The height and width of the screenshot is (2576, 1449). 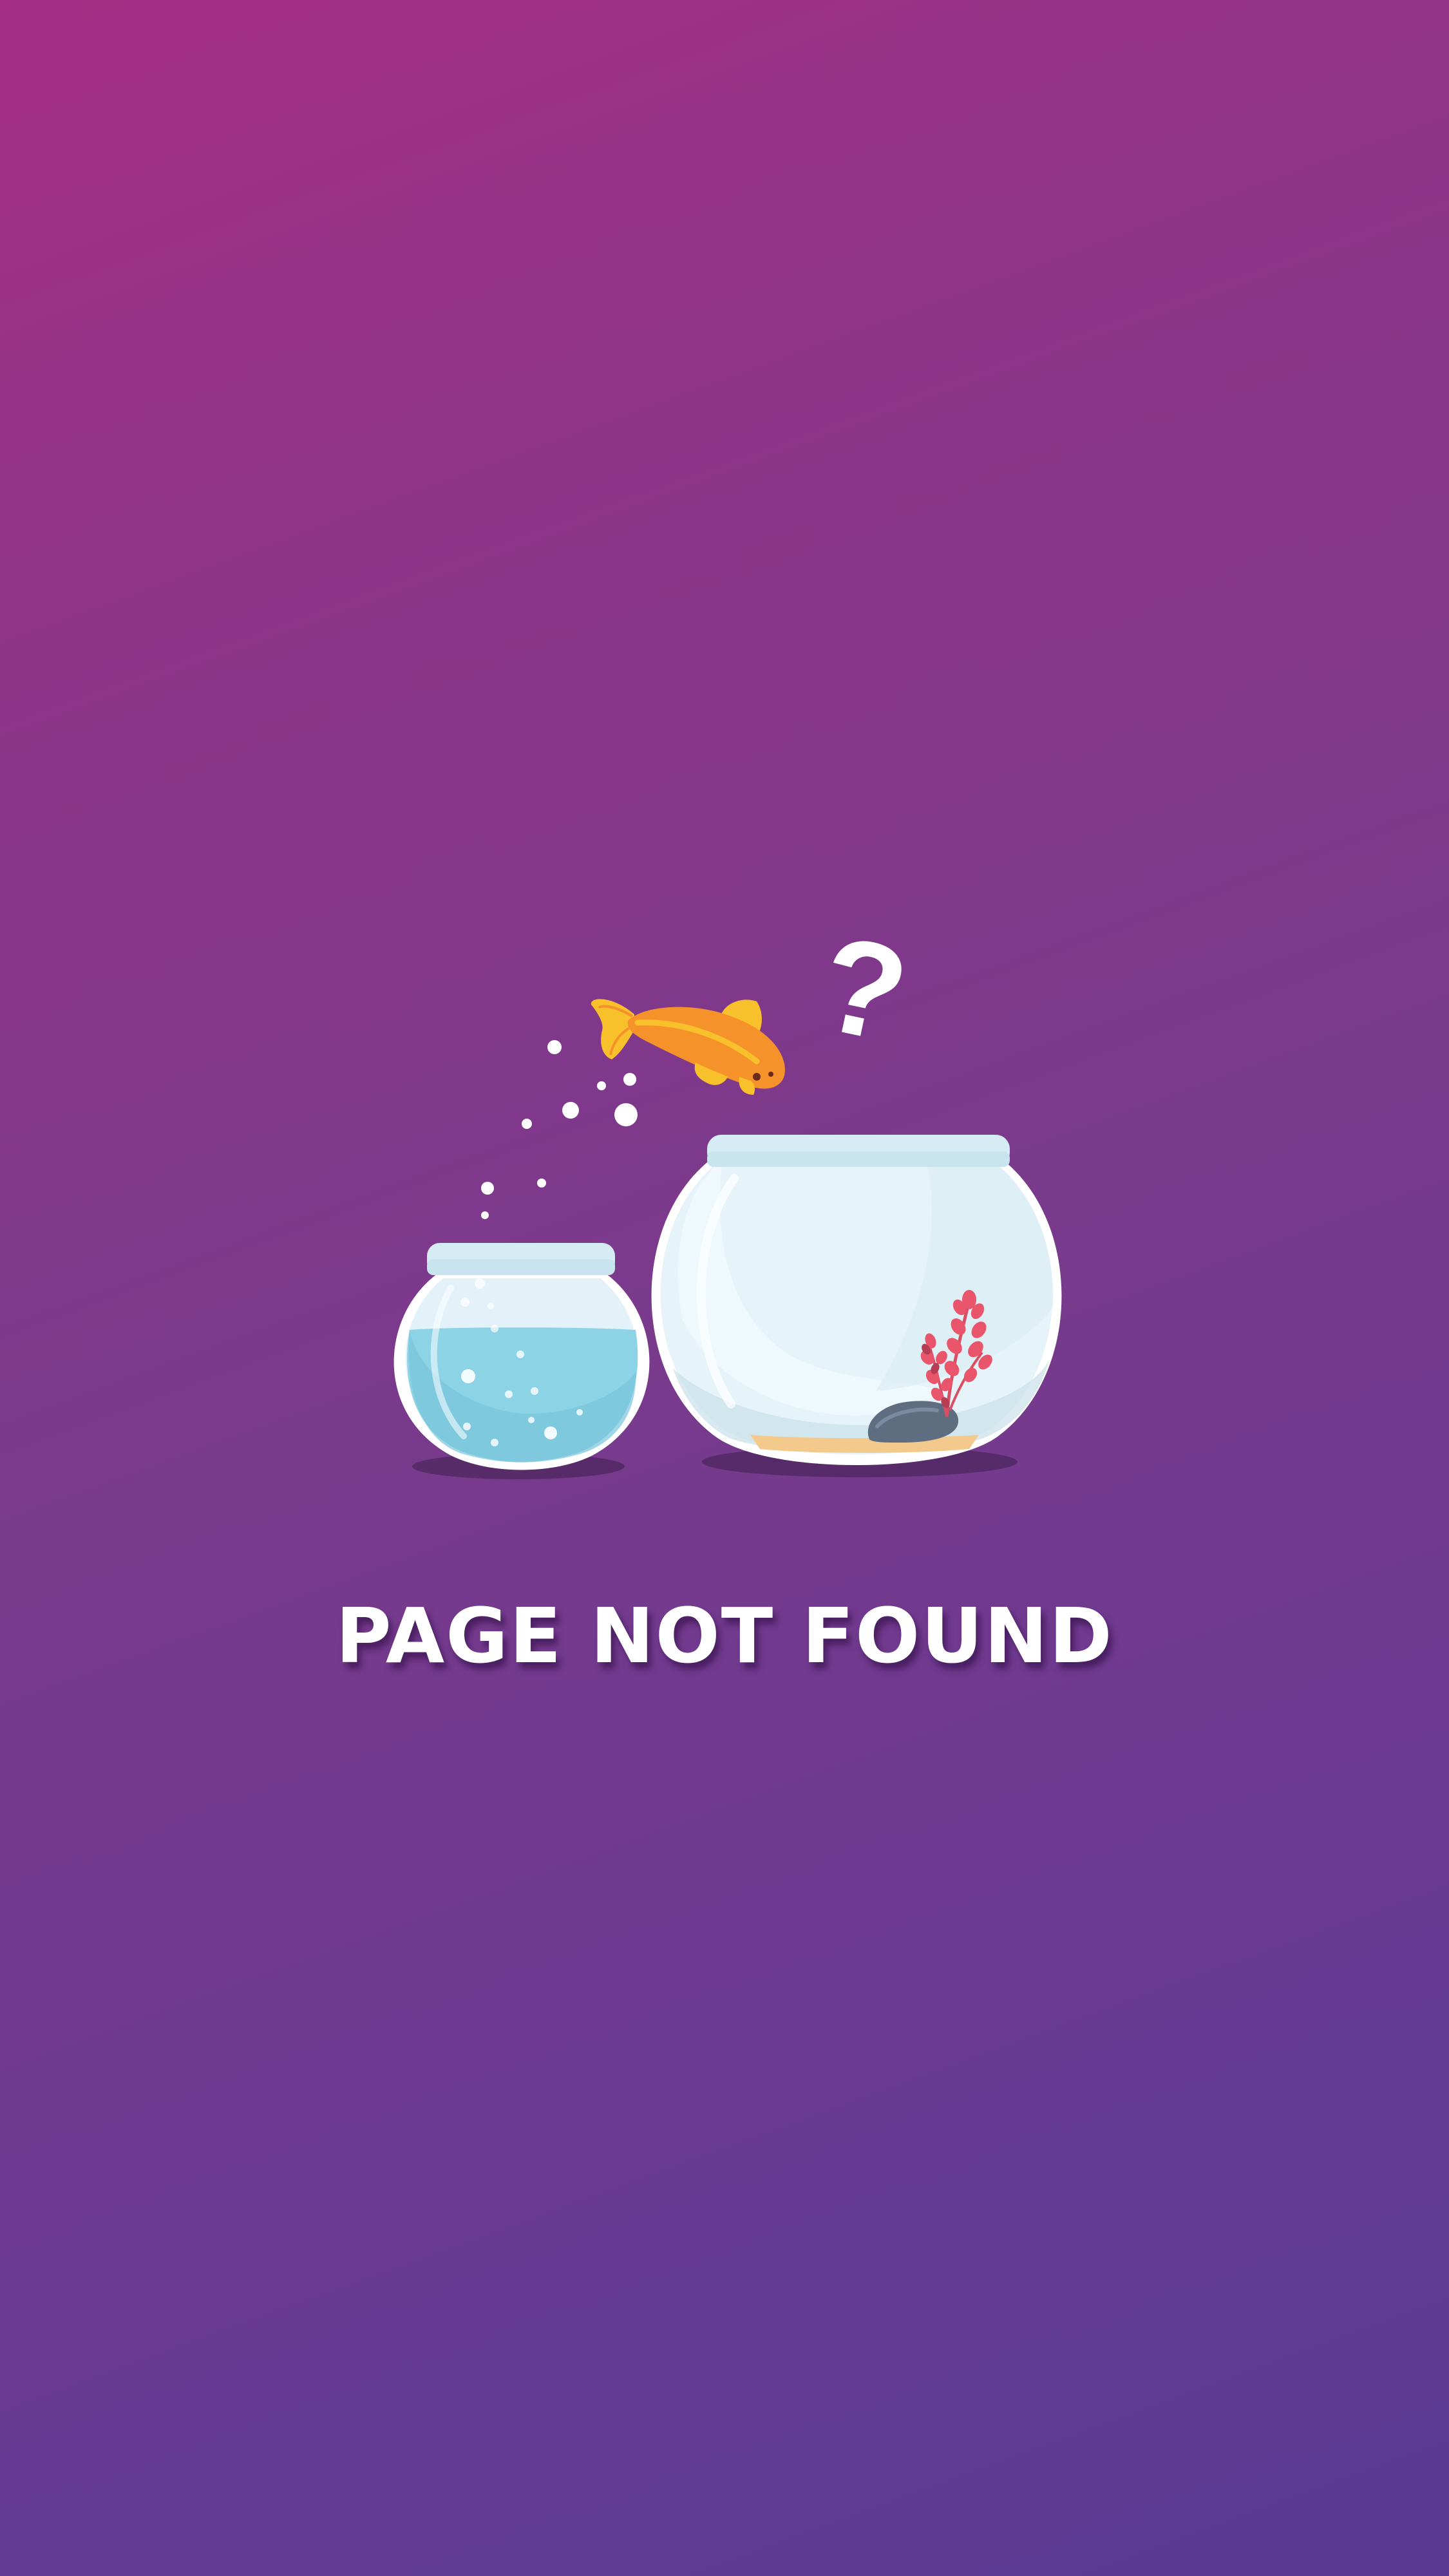 I want to click on goldfish-icon, so click(x=688, y=1047).